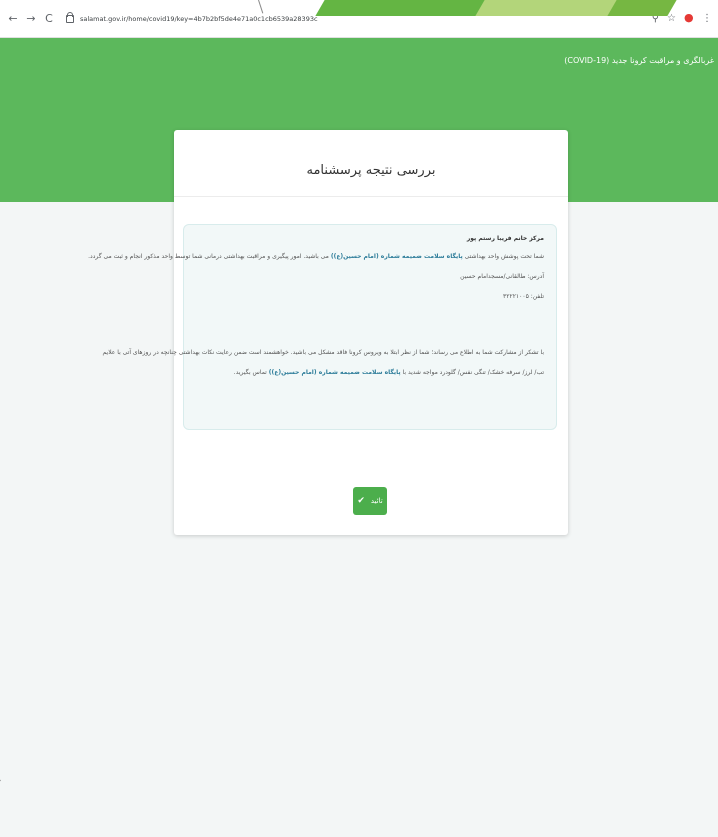 Image resolution: width=718 pixels, height=837 pixels. I want to click on decorative-line, so click(0, 806).